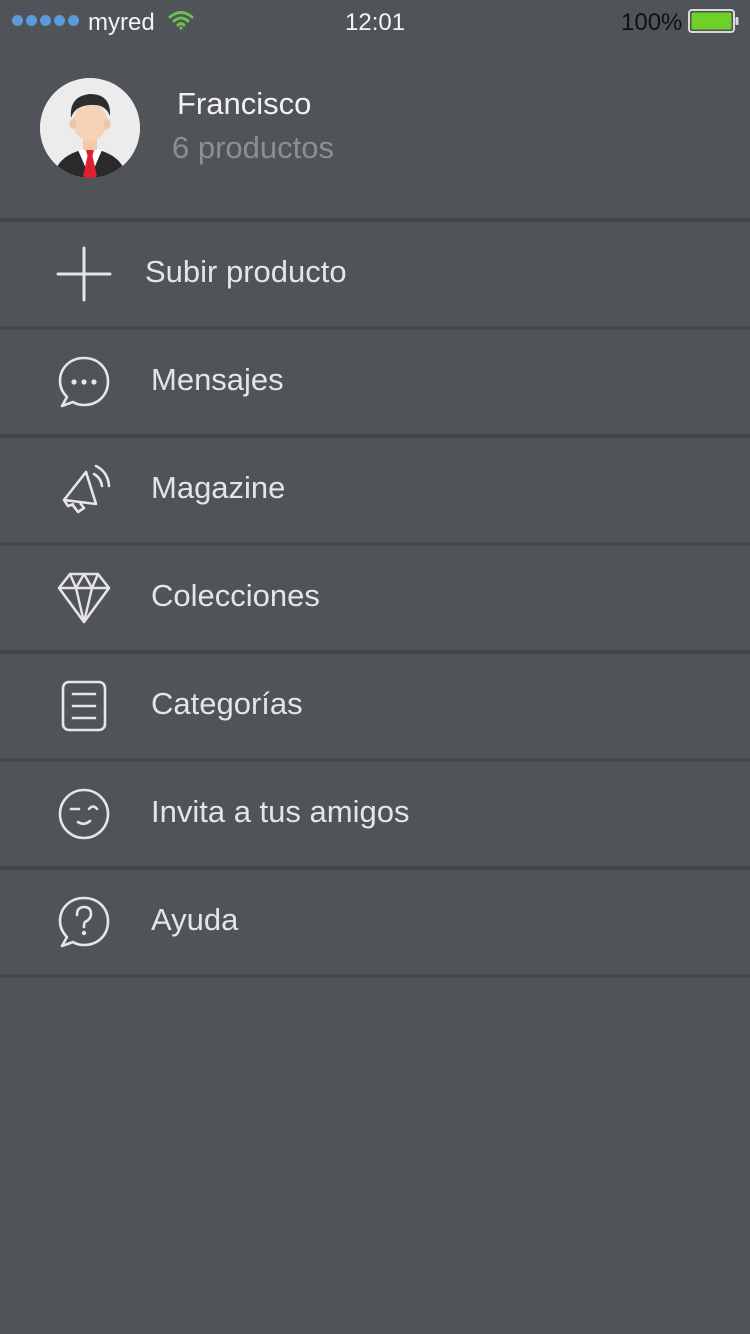 This screenshot has width=750, height=1334. What do you see at coordinates (84, 814) in the screenshot?
I see `wink-face-icon` at bounding box center [84, 814].